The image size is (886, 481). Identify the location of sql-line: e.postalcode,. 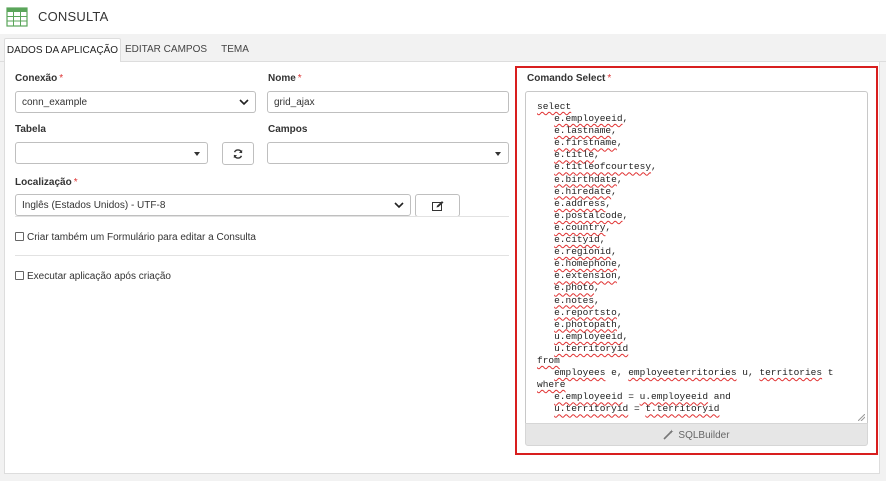
(591, 215).